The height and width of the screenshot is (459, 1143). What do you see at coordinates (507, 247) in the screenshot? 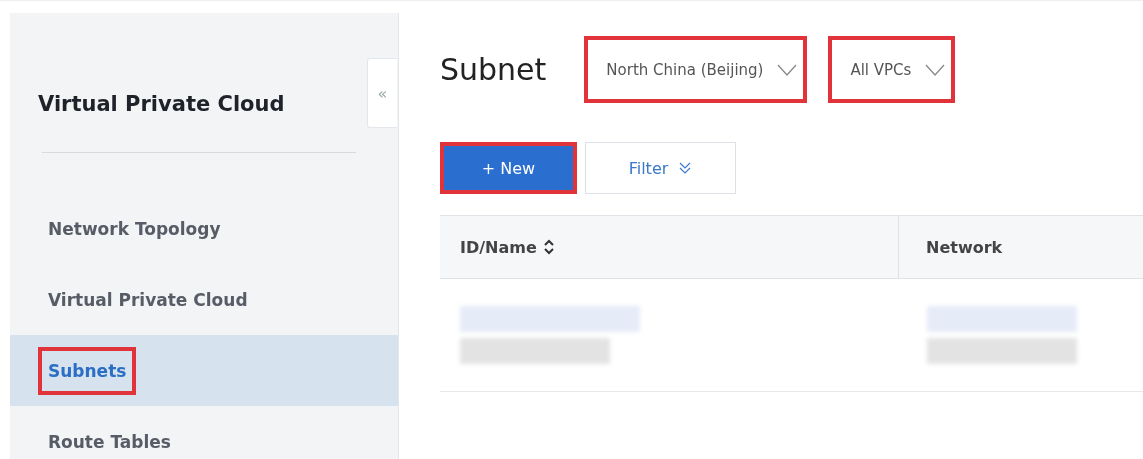
I see `column-header: ID/Name` at bounding box center [507, 247].